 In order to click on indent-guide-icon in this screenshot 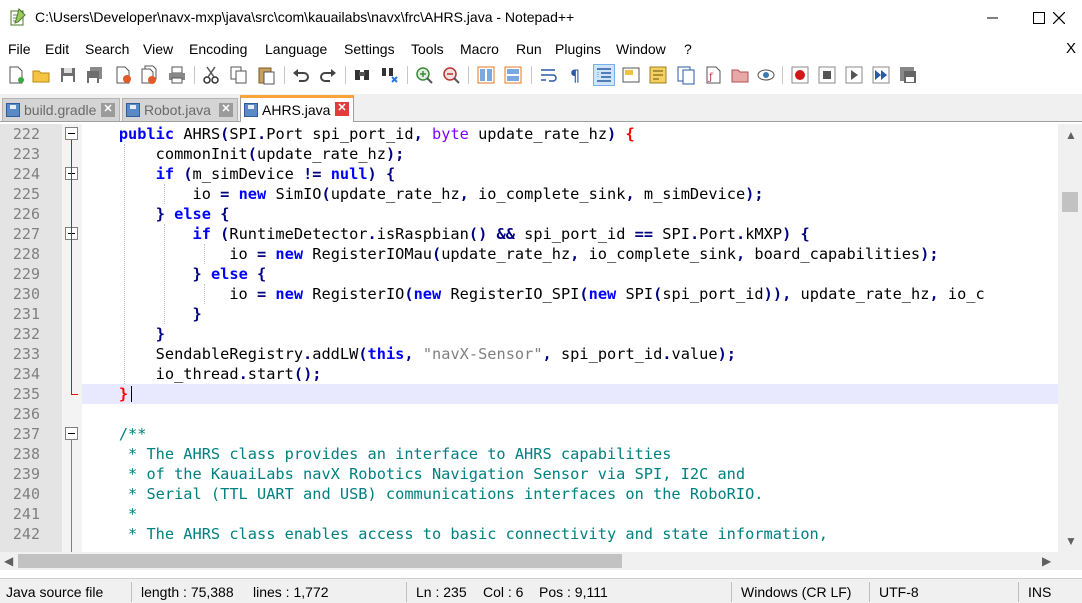, I will do `click(604, 75)`.